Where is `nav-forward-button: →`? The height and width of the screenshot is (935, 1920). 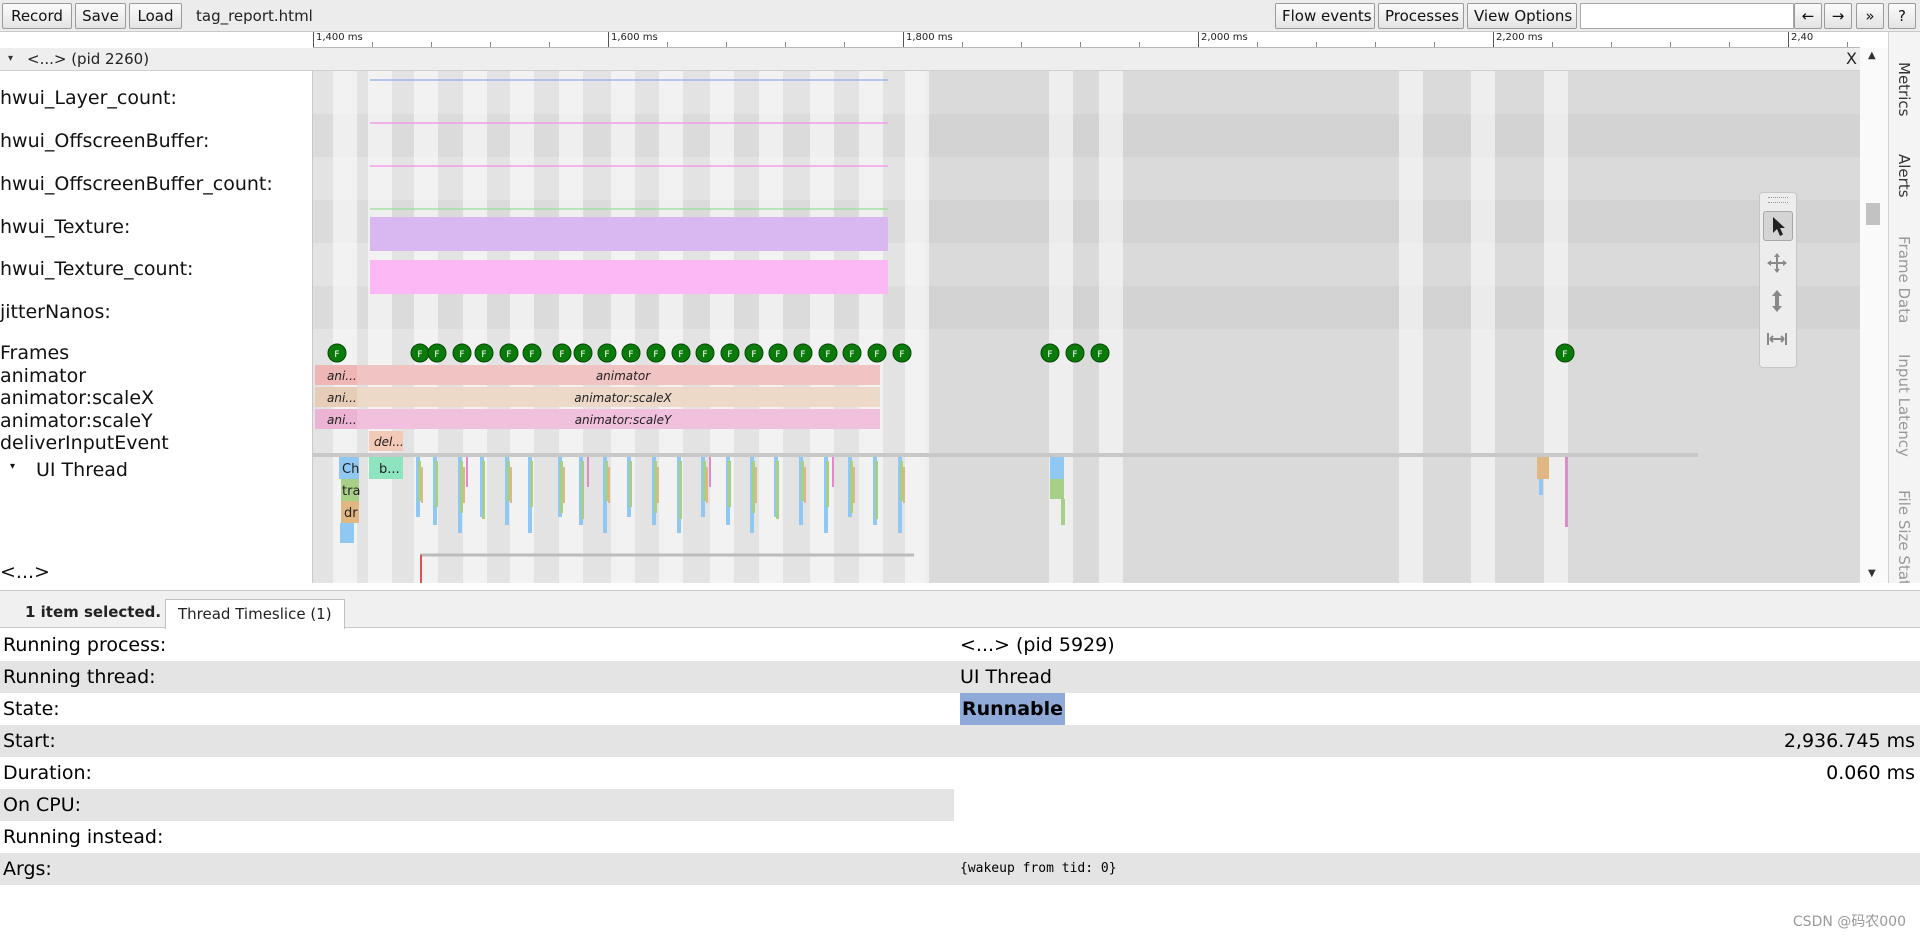 nav-forward-button: → is located at coordinates (1838, 16).